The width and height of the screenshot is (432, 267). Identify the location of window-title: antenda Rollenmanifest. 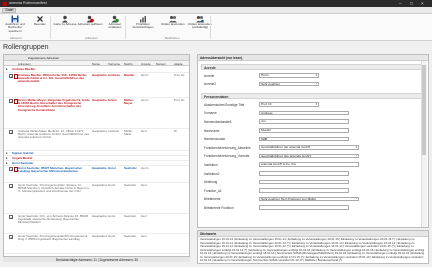
(28, 3).